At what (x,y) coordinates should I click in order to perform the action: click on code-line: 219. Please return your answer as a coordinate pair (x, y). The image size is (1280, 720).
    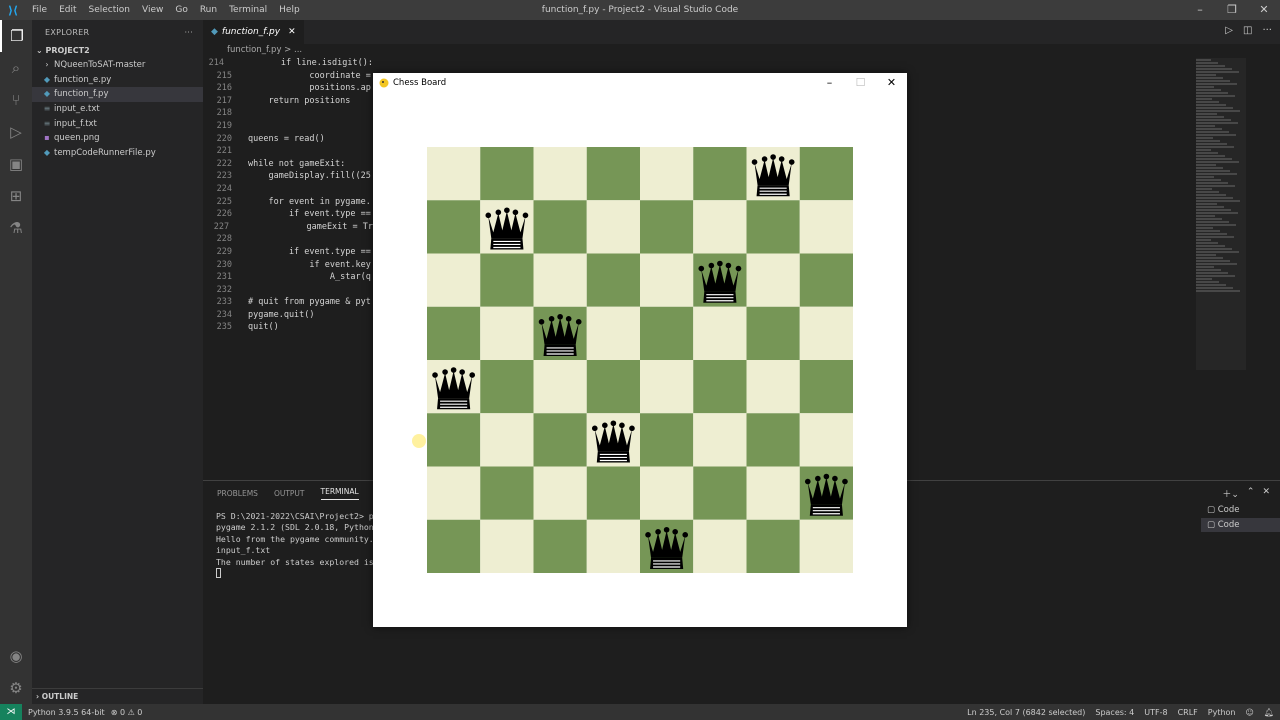
    Looking at the image, I should click on (288, 126).